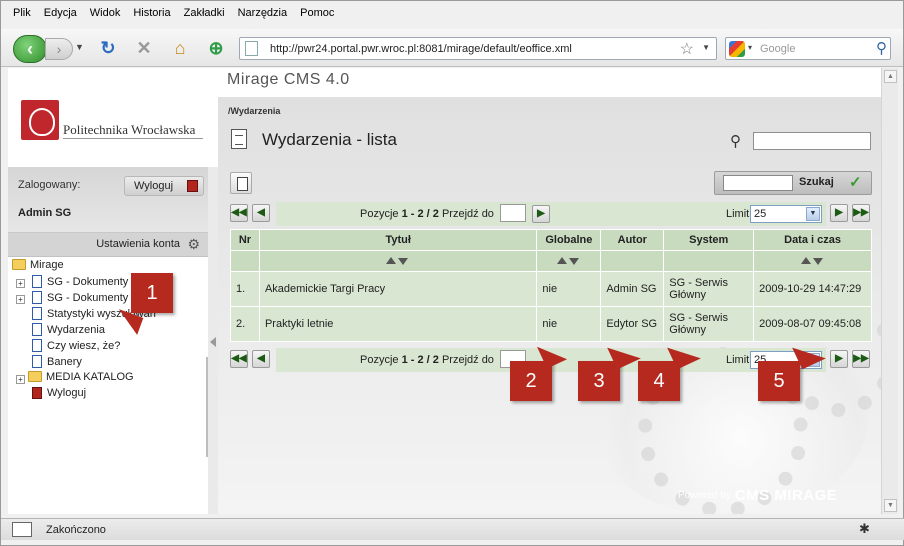 This screenshot has width=904, height=546. What do you see at coordinates (49, 185) in the screenshot?
I see `logged-label: Zalogowany:` at bounding box center [49, 185].